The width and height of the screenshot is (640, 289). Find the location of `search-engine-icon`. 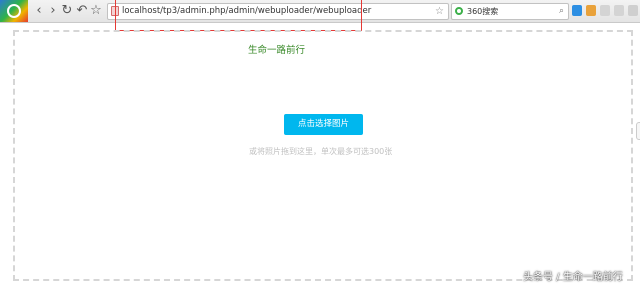

search-engine-icon is located at coordinates (459, 11).